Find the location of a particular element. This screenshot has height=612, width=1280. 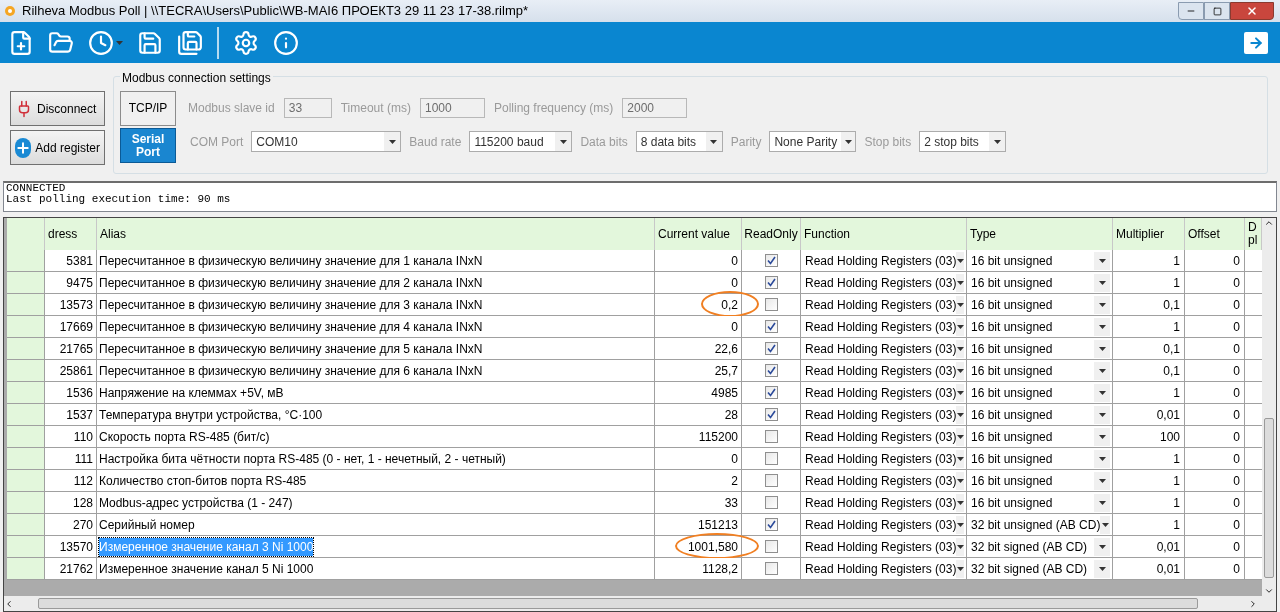

table-cell: 9475 is located at coordinates (71, 283).